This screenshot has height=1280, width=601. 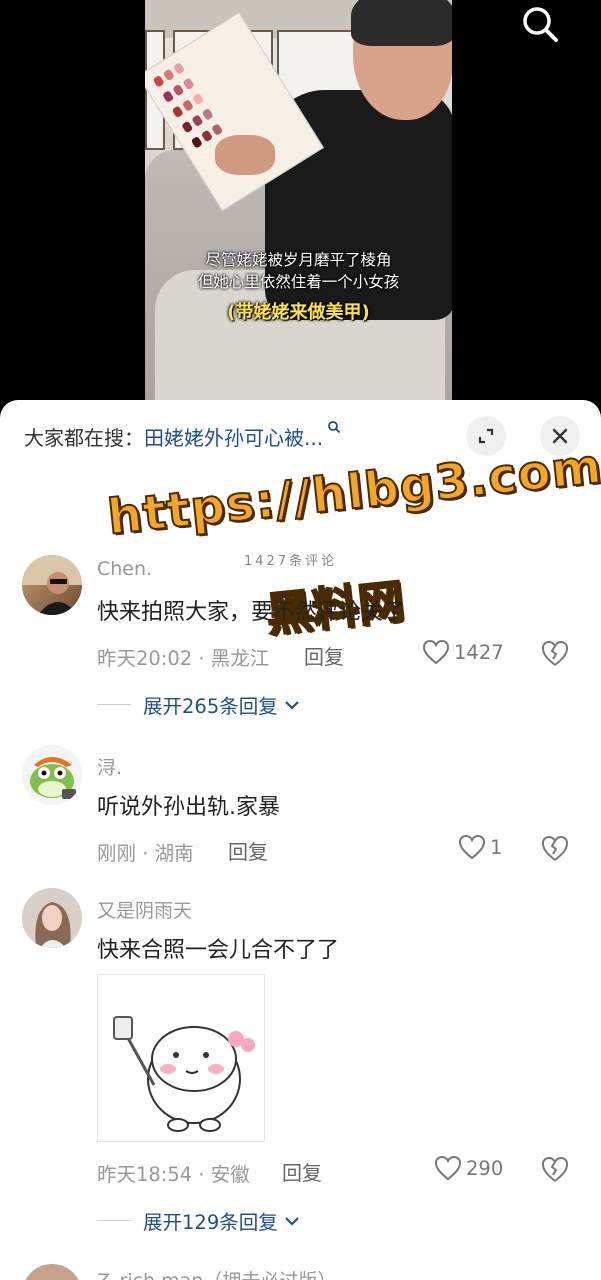 What do you see at coordinates (144, 909) in the screenshot?
I see `comment-username: 又是阴雨天` at bounding box center [144, 909].